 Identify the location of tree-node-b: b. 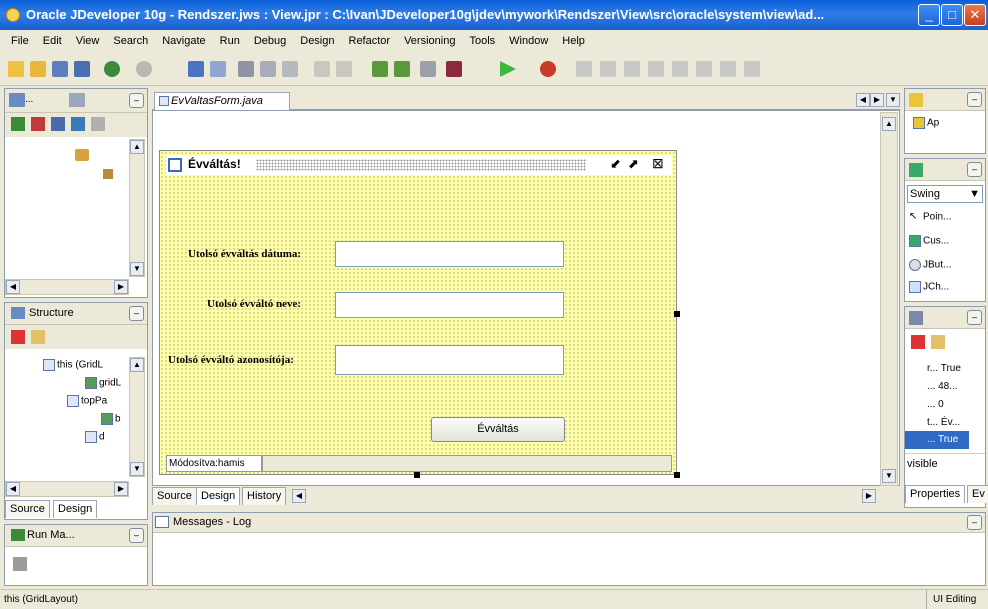
(111, 419).